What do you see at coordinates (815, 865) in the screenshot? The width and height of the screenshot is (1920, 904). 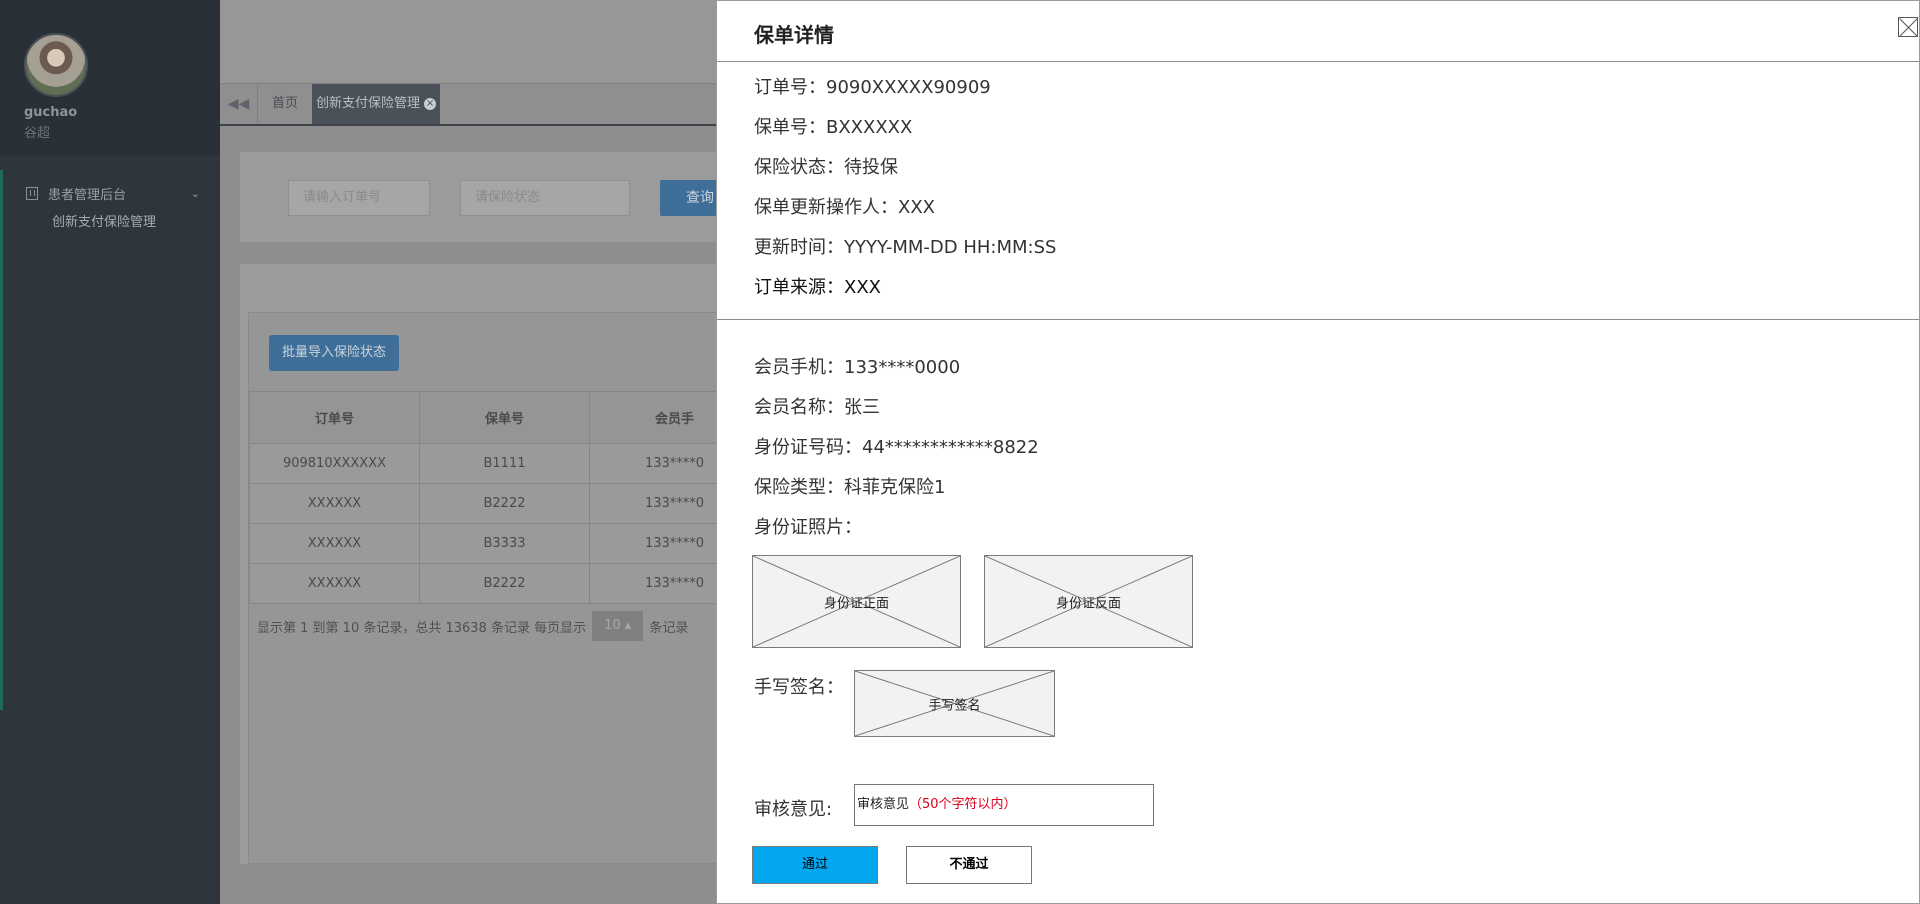 I see `approve-button: 通过` at bounding box center [815, 865].